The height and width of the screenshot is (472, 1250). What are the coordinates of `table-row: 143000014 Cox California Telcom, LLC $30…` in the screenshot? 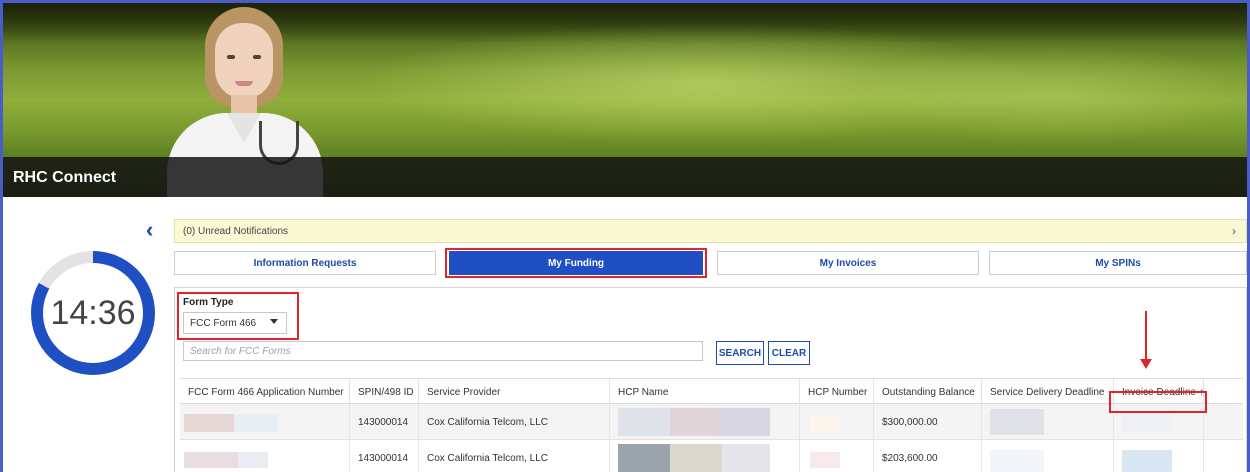 It's located at (711, 422).